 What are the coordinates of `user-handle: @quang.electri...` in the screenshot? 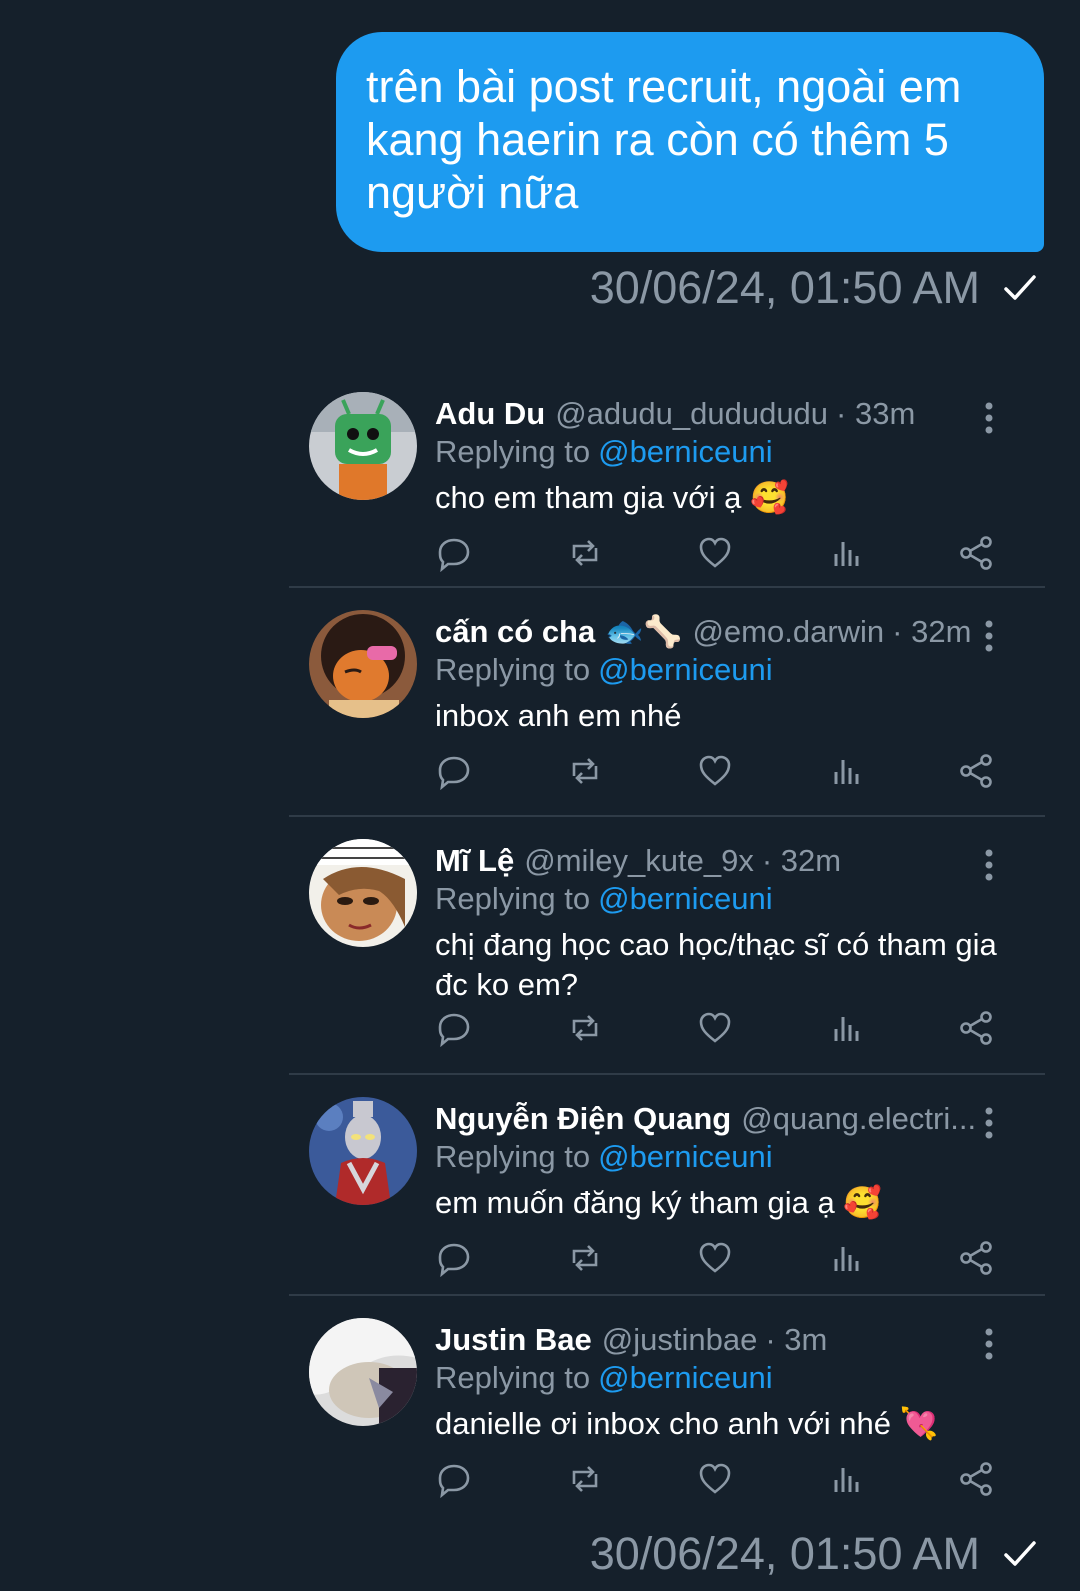 It's located at (858, 1119).